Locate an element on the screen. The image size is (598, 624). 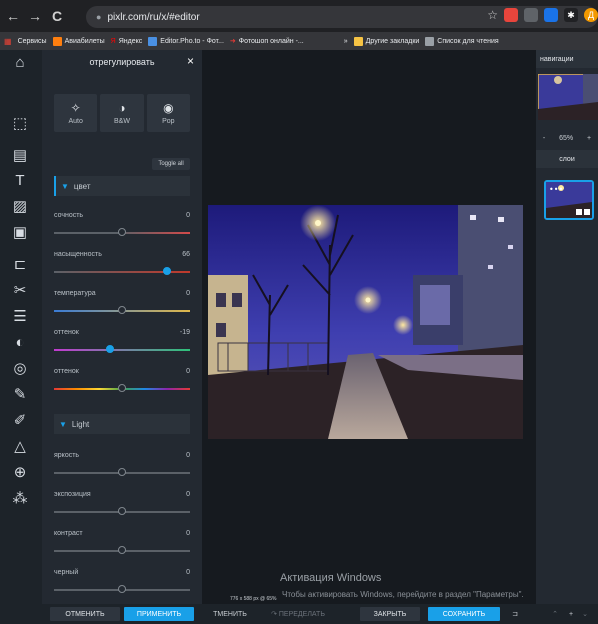
windows-activation-title: Активация Windows is located at coordinates (331, 578).